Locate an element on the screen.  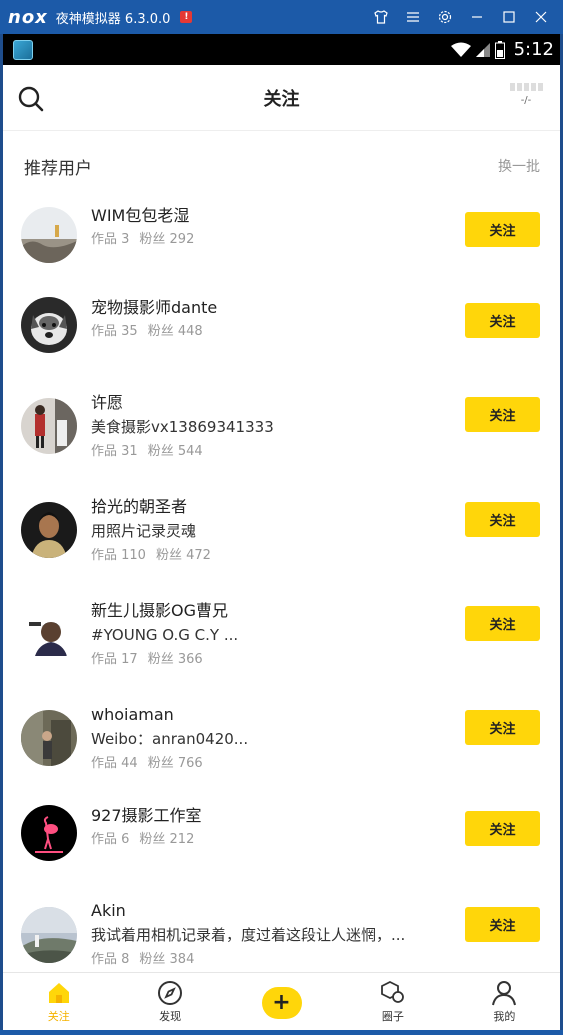
user-name: Akin is located at coordinates (248, 911).